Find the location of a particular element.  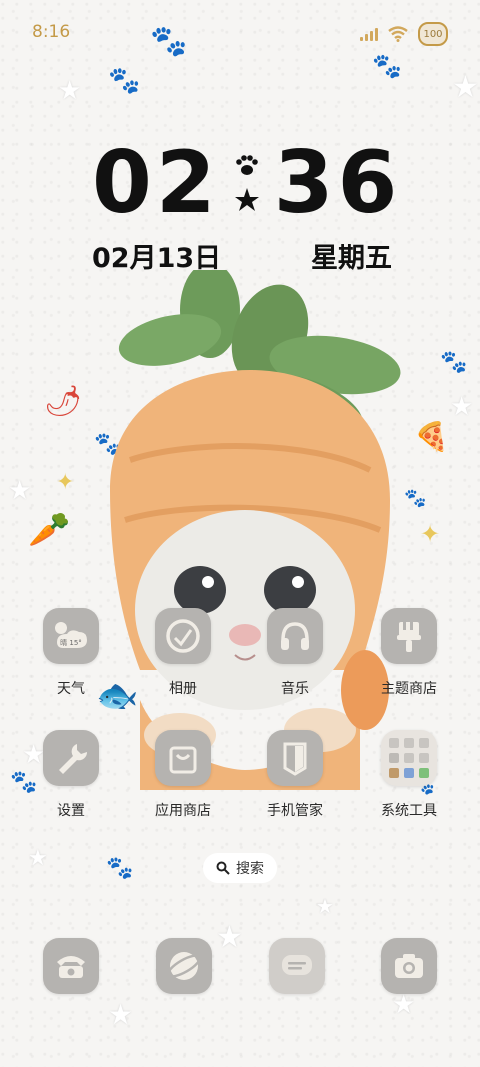

status-bar: 8:16 100 is located at coordinates (240, 32).